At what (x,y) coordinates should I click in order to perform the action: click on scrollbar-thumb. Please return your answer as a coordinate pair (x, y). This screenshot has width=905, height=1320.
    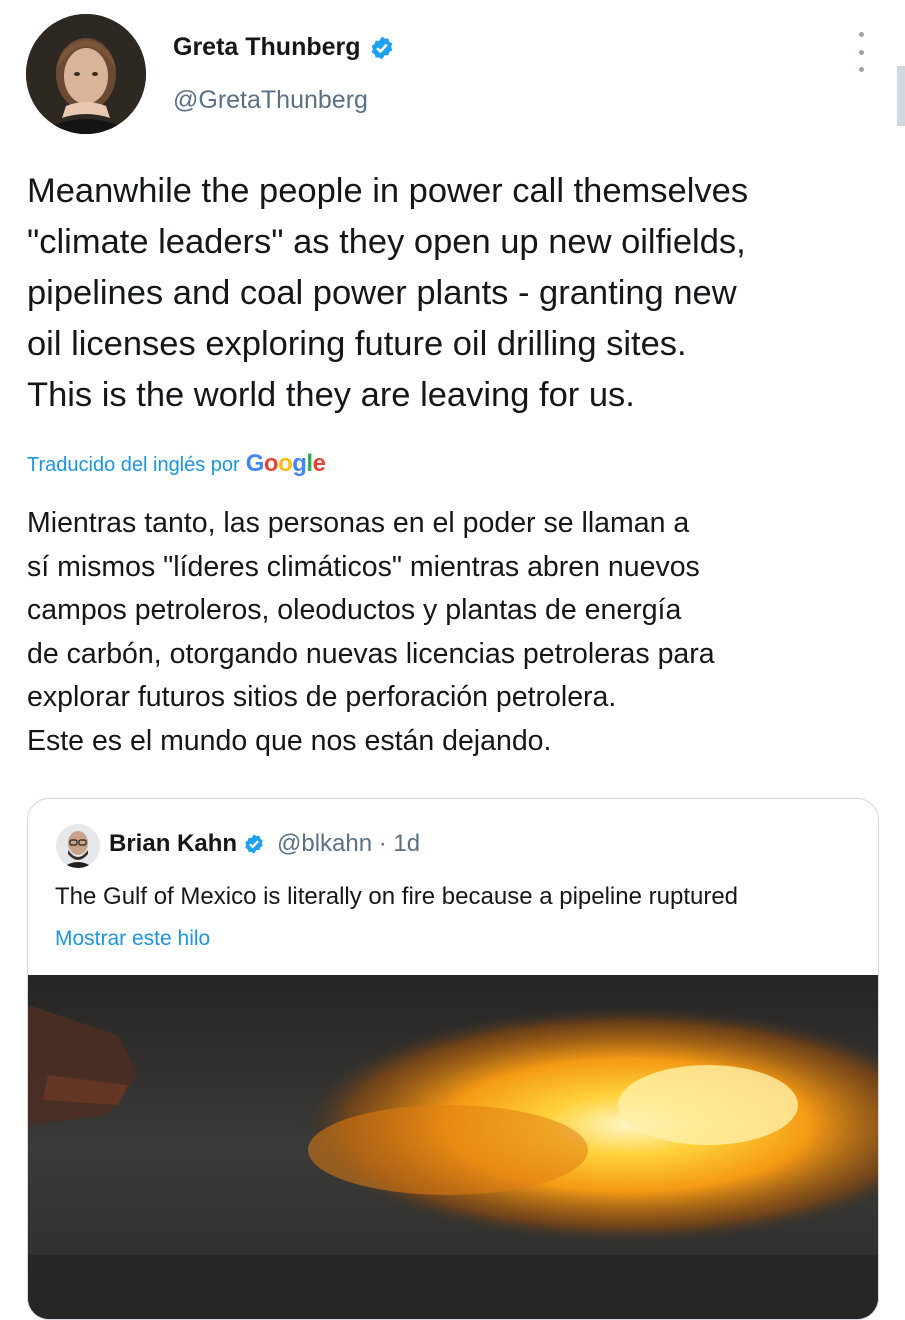
    Looking at the image, I should click on (901, 96).